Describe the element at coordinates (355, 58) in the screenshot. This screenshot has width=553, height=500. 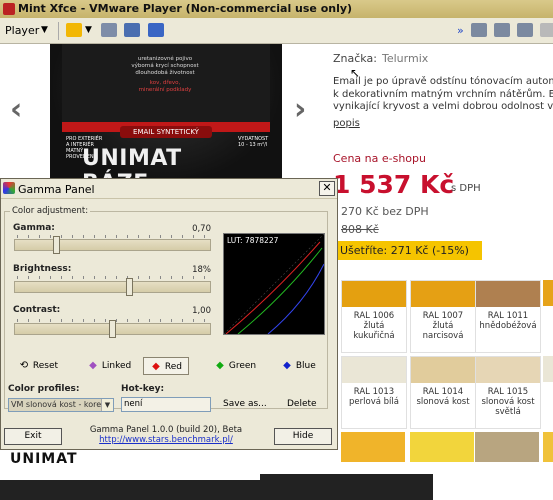
I see `brand-label: Značka:` at that location.